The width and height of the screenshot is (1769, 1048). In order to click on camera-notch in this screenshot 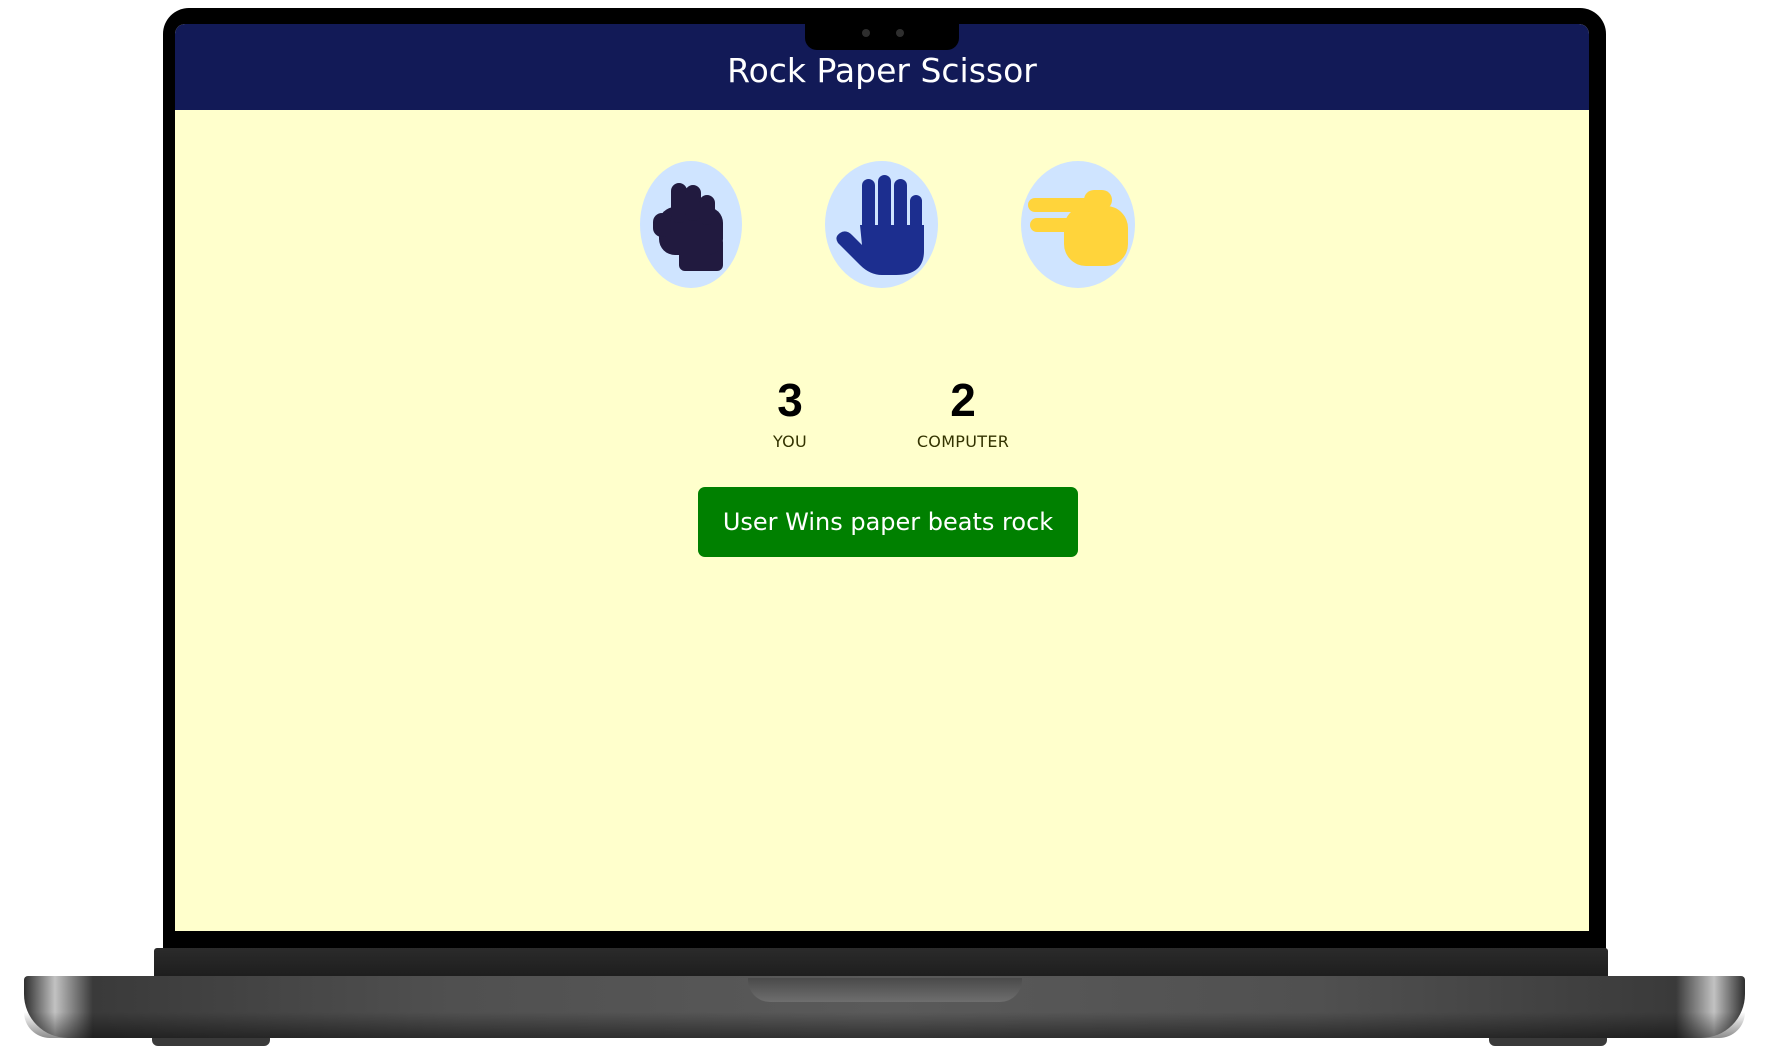, I will do `click(882, 36)`.